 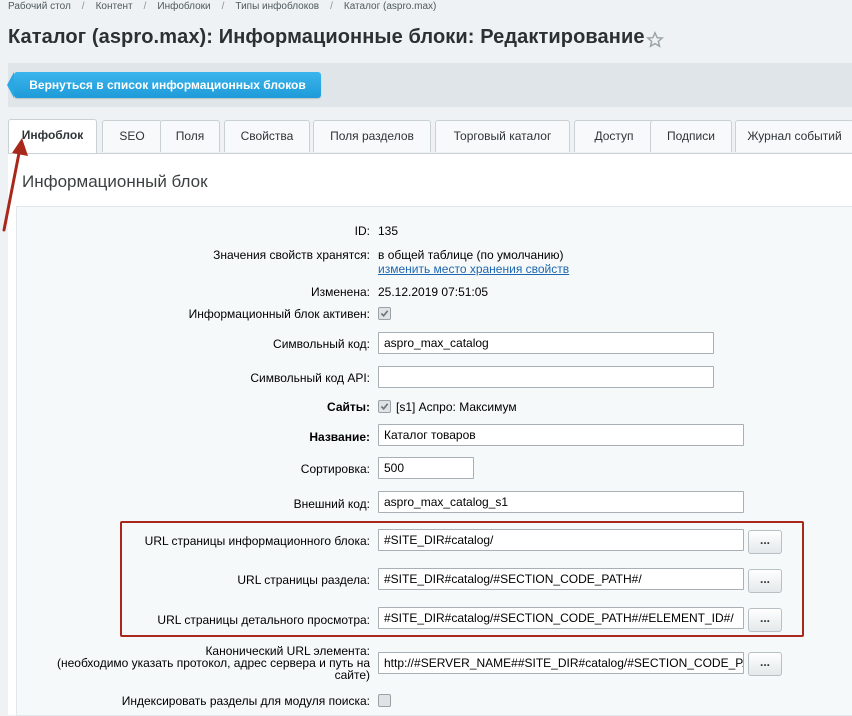 What do you see at coordinates (340, 292) in the screenshot?
I see `modified-label: Изменена:` at bounding box center [340, 292].